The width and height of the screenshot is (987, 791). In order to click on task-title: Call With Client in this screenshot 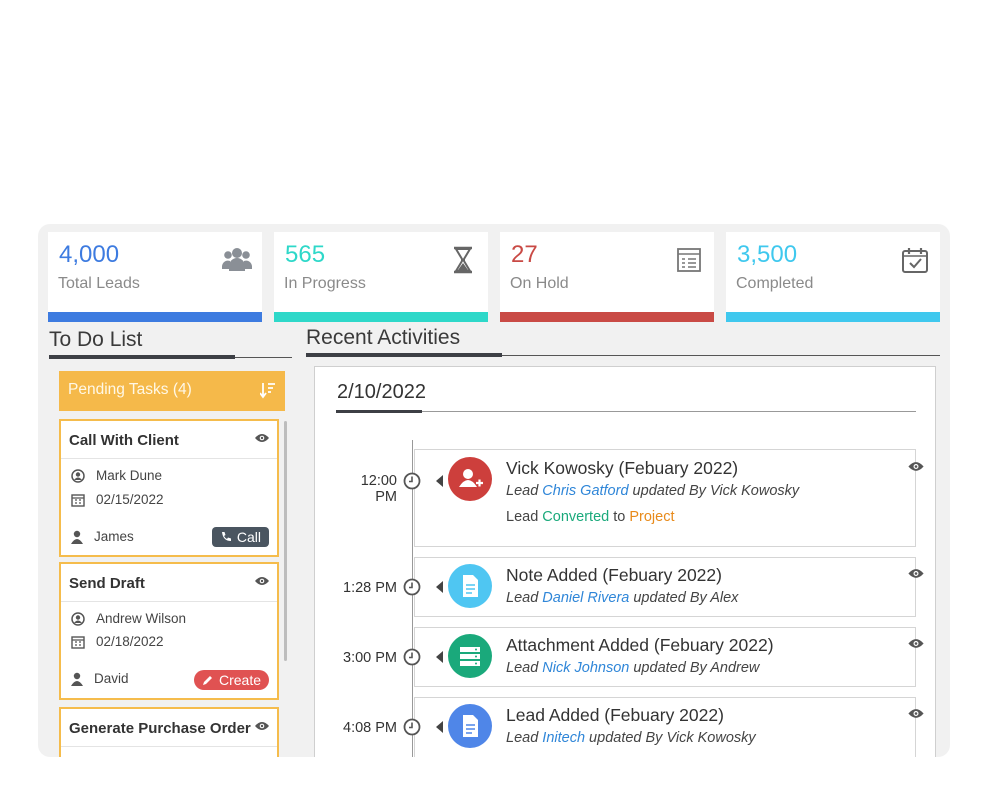, I will do `click(169, 440)`.